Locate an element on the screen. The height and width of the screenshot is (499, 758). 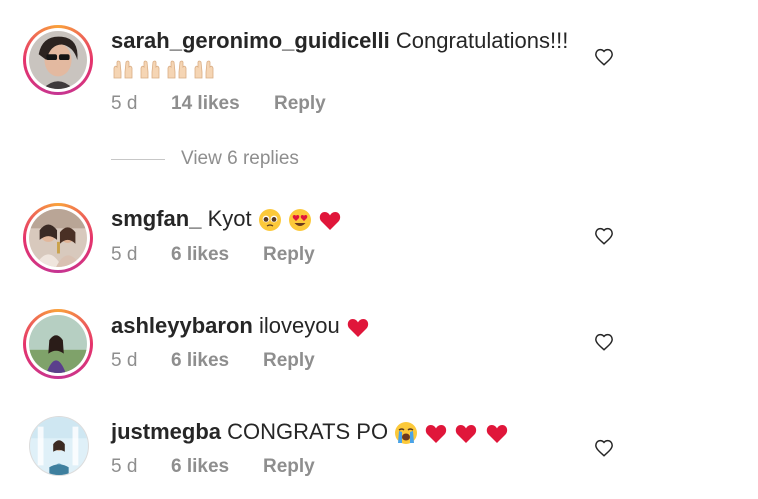
comment-body: Congratulations!!! is located at coordinates (482, 40).